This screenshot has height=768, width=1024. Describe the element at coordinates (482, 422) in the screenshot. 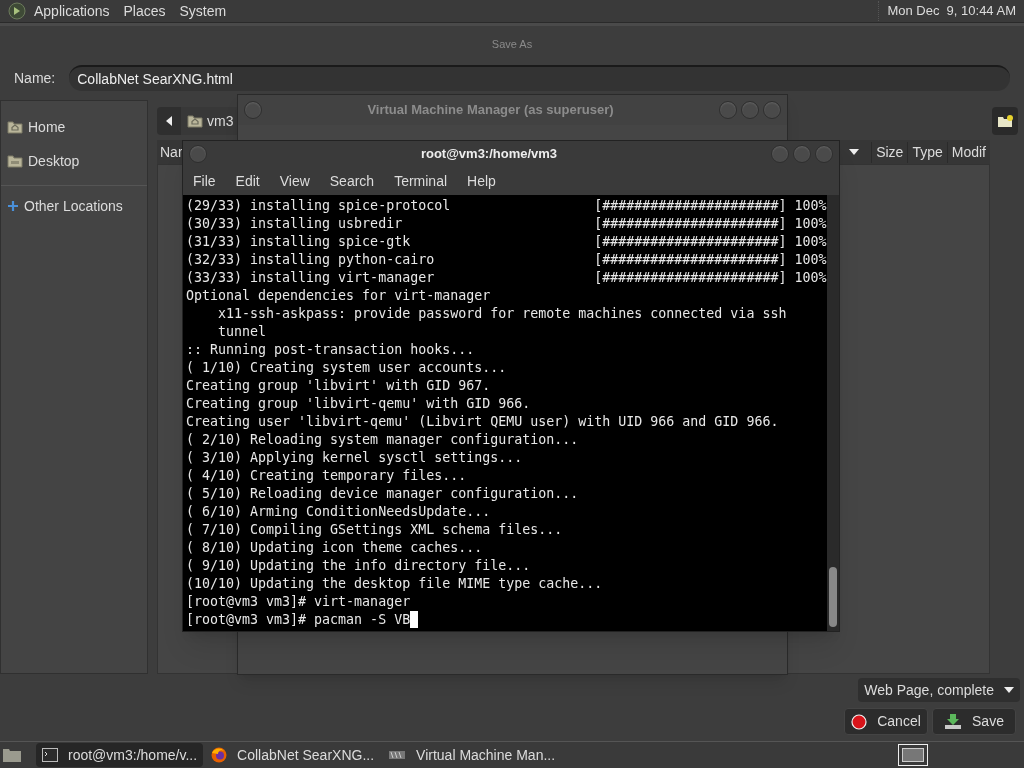

I see `terminal-line: Creating user 'libvirt-qemu' (Libvirt QEMU user) with UID 966 and GID 966.` at that location.